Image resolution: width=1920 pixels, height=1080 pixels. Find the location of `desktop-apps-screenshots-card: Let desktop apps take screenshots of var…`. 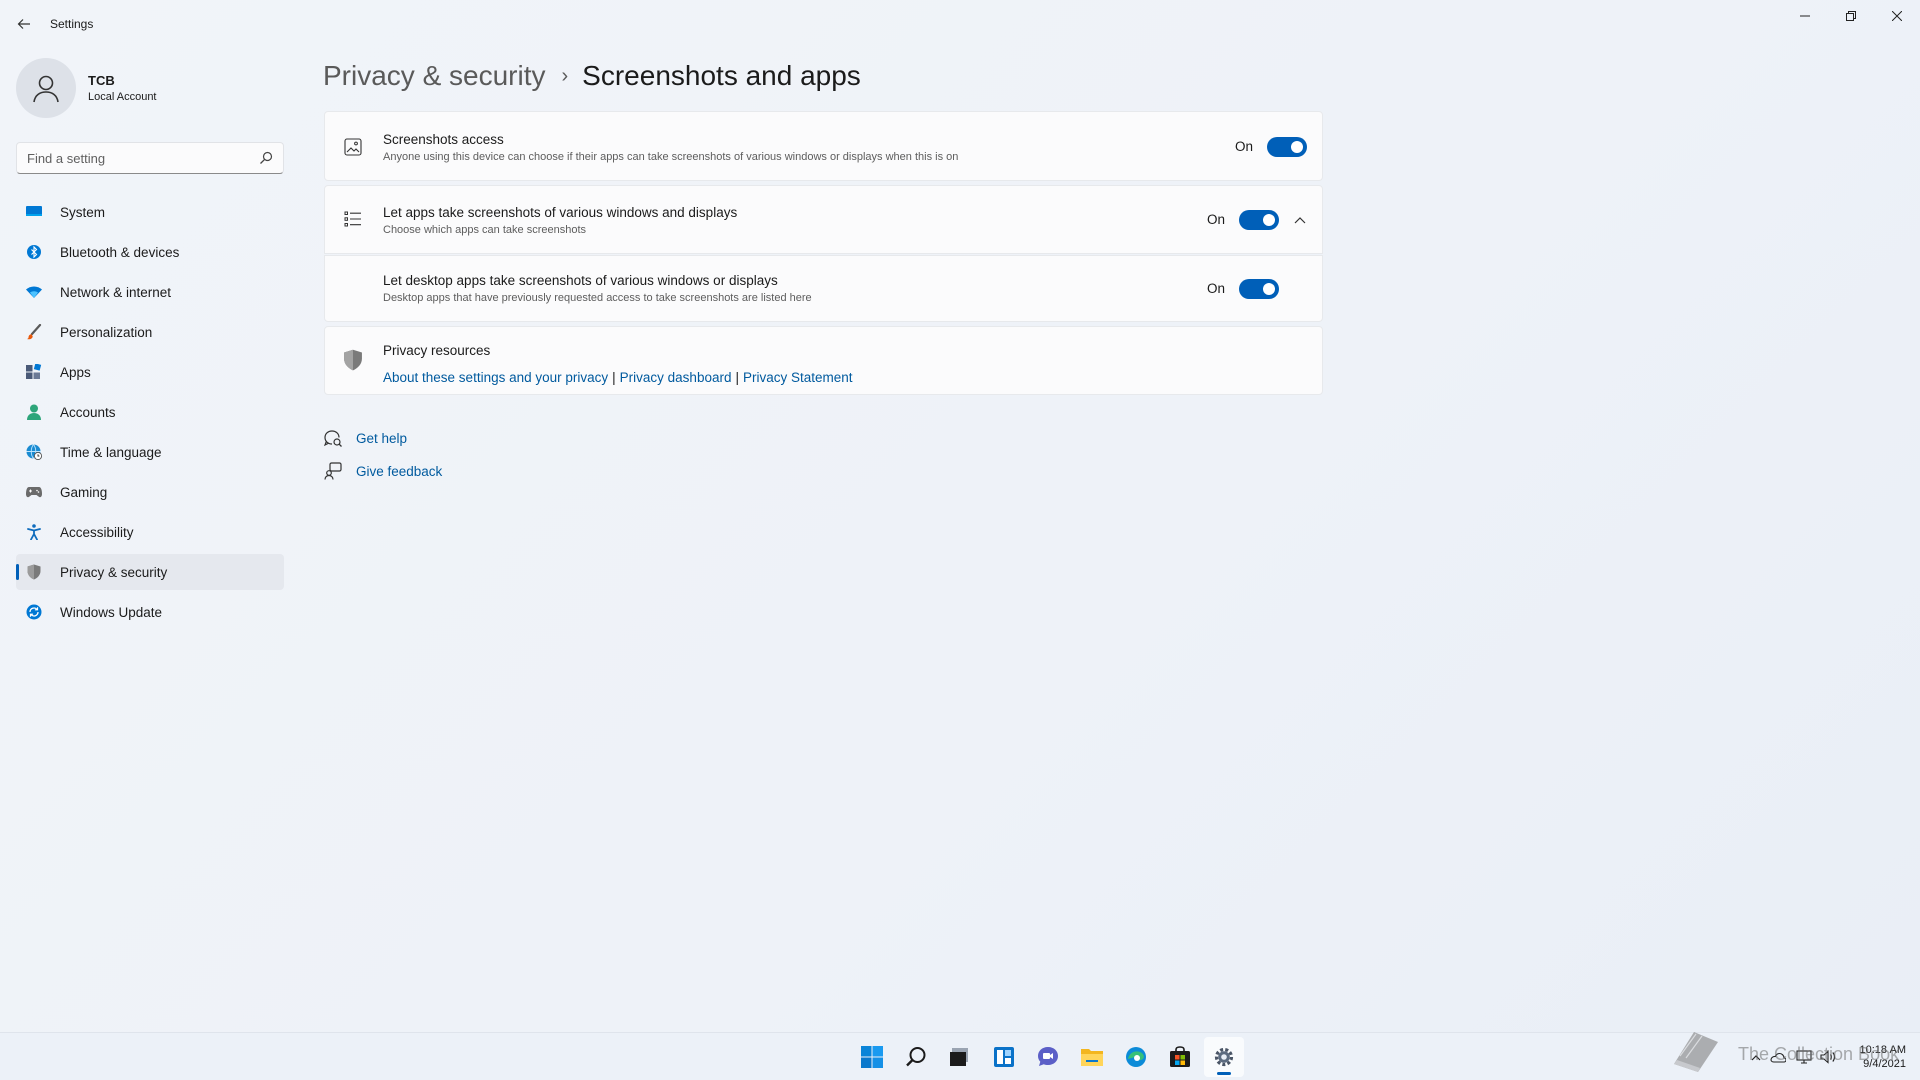

desktop-apps-screenshots-card: Let desktop apps take screenshots of var… is located at coordinates (823, 288).